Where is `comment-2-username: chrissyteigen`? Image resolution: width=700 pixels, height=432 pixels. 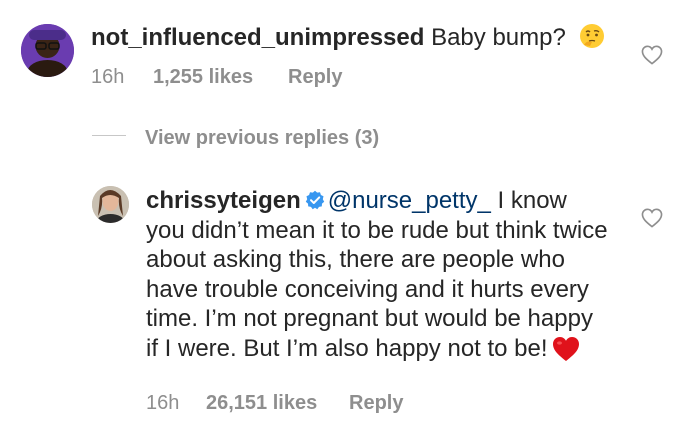
comment-2-username: chrissyteigen is located at coordinates (223, 200).